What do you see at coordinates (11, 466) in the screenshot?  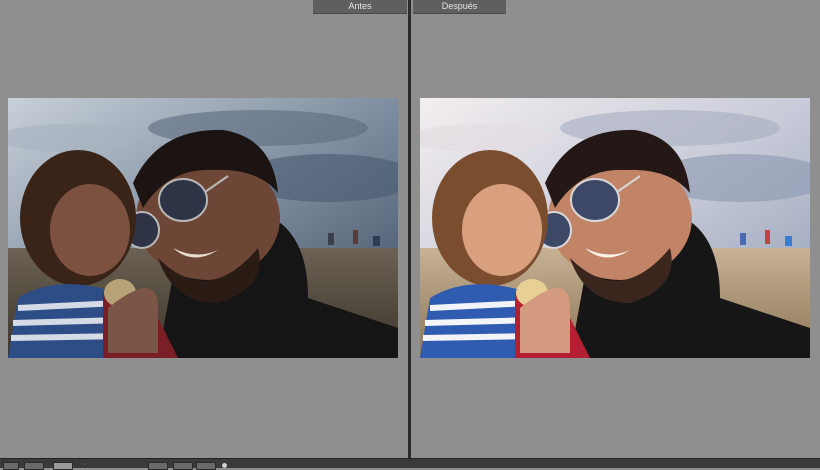 I see `loupe-view-button` at bounding box center [11, 466].